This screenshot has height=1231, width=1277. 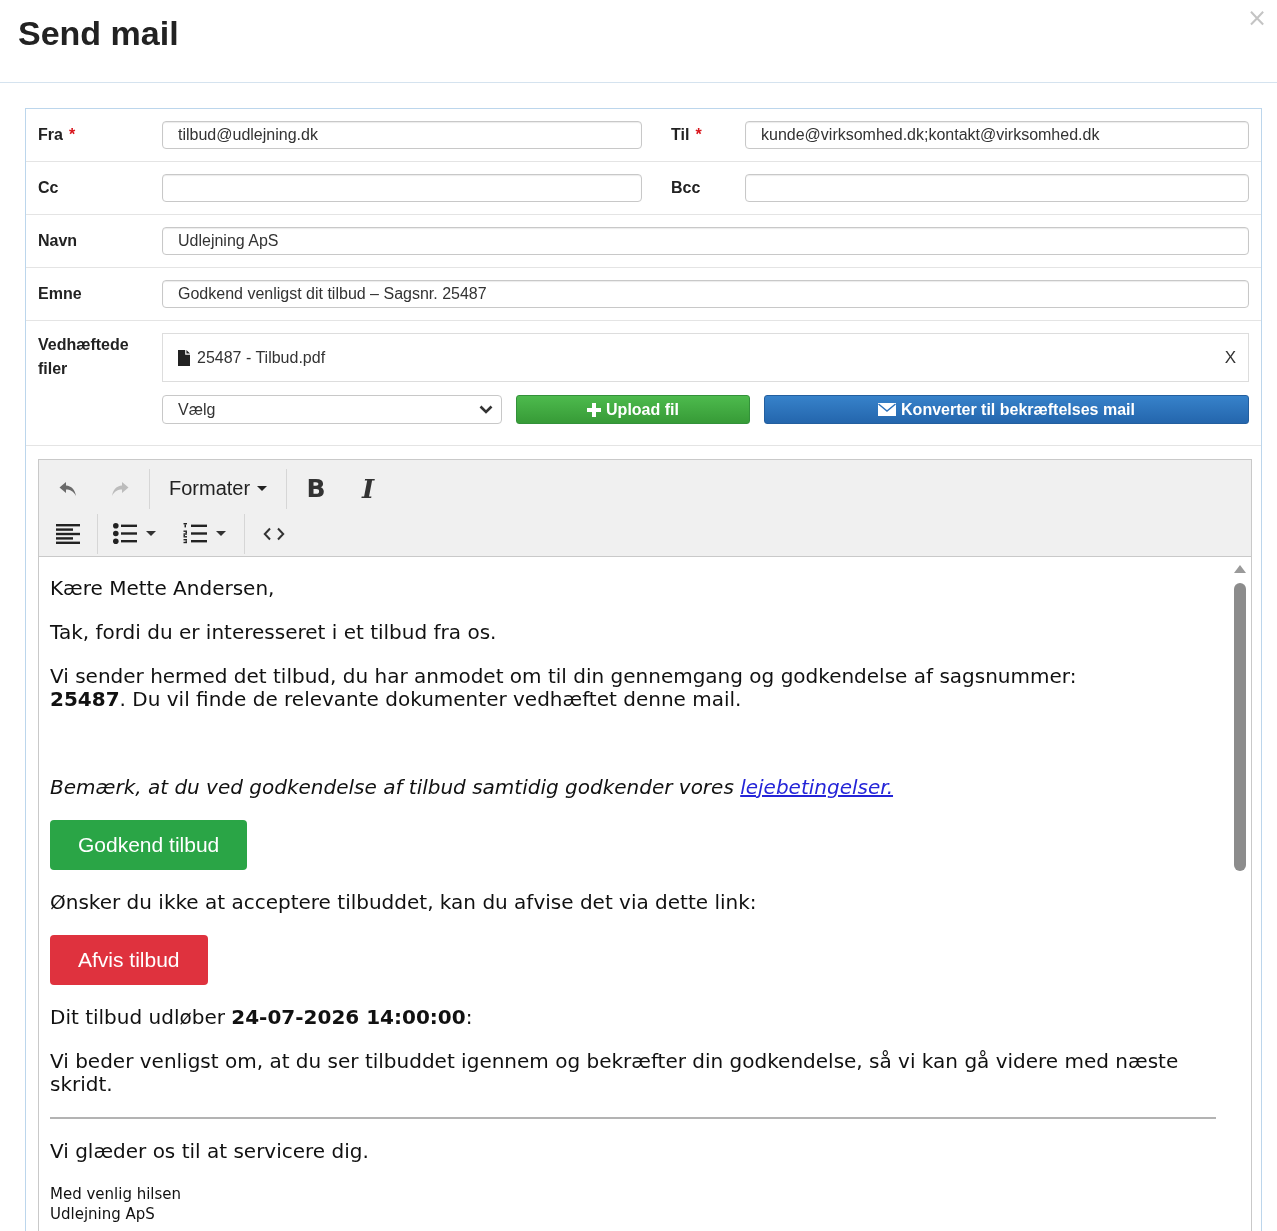 I want to click on field-label: Emne, so click(x=60, y=294).